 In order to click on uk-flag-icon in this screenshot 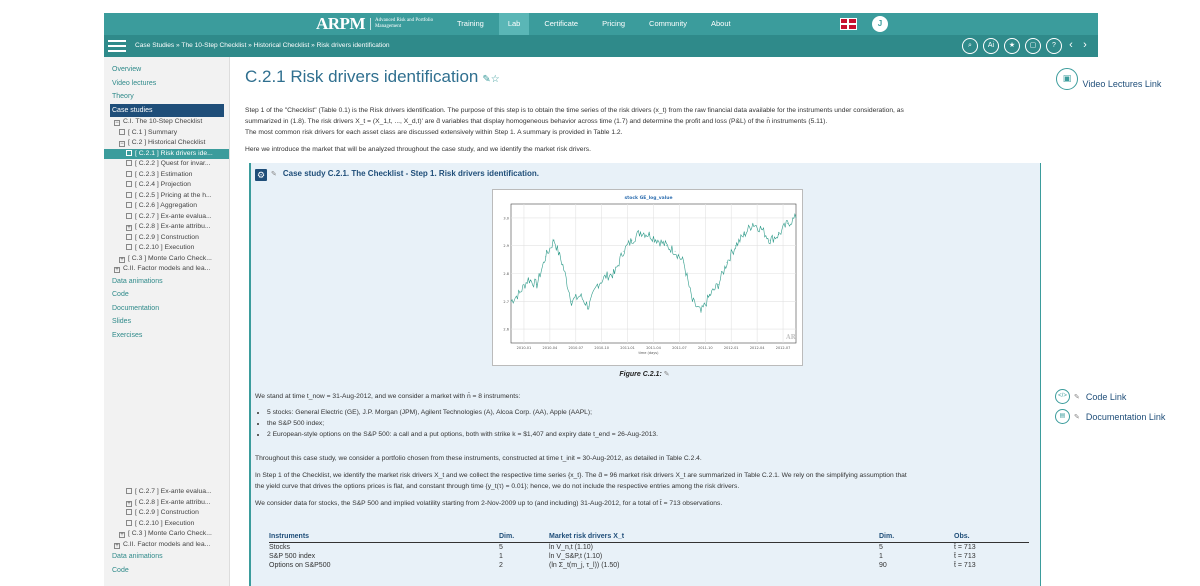, I will do `click(848, 24)`.